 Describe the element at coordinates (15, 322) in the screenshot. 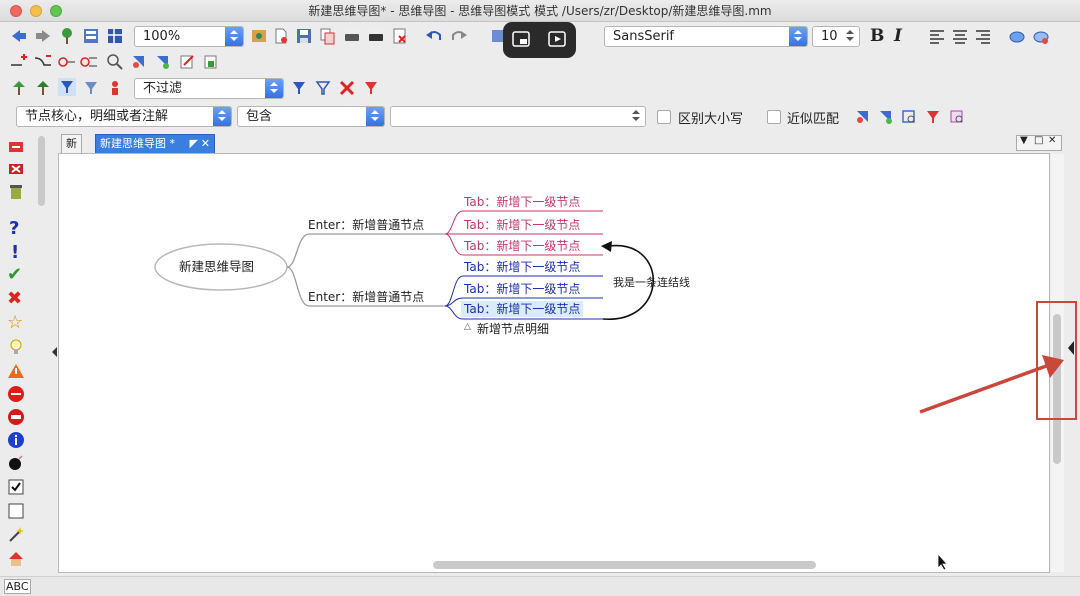

I see `star-icon: ☆` at that location.